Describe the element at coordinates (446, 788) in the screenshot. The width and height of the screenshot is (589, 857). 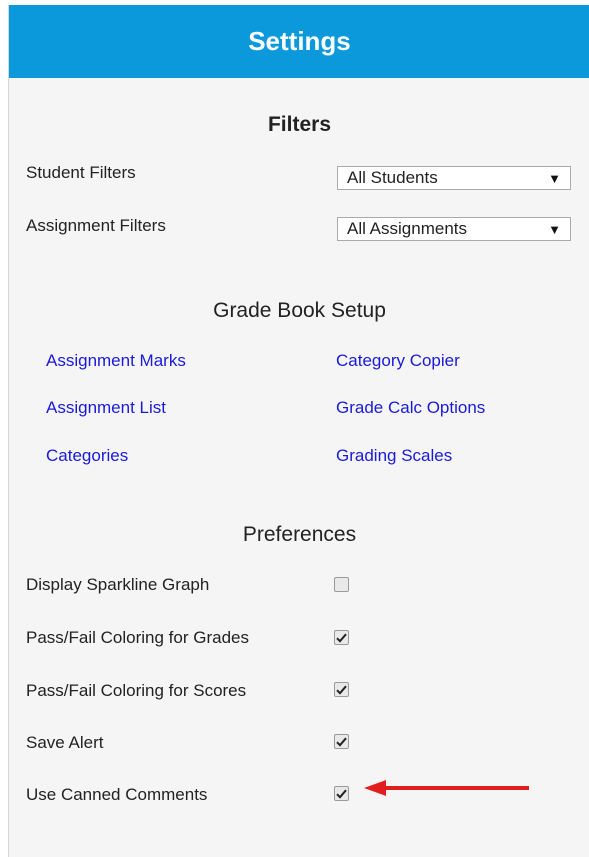
I see `red-arrow-icon` at that location.